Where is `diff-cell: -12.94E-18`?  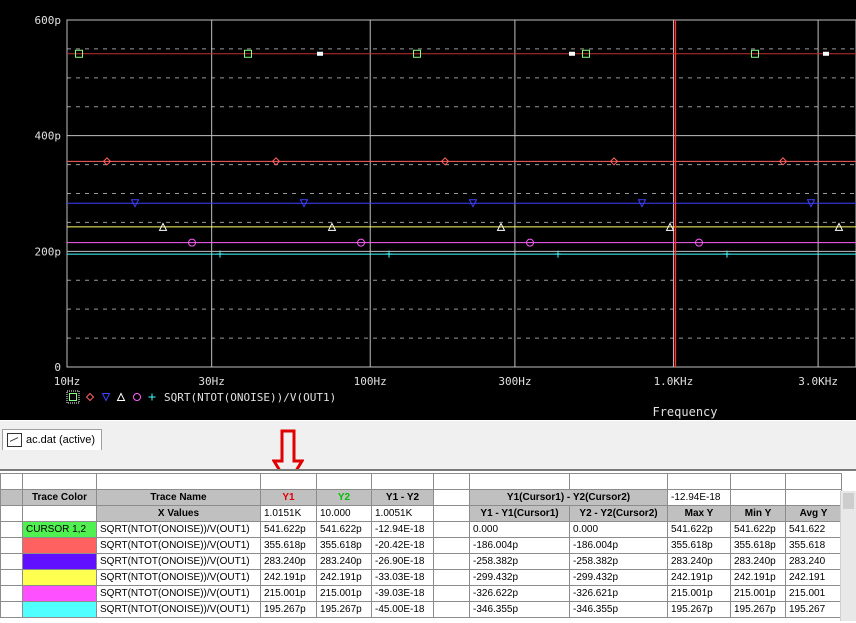 diff-cell: -12.94E-18 is located at coordinates (402, 529).